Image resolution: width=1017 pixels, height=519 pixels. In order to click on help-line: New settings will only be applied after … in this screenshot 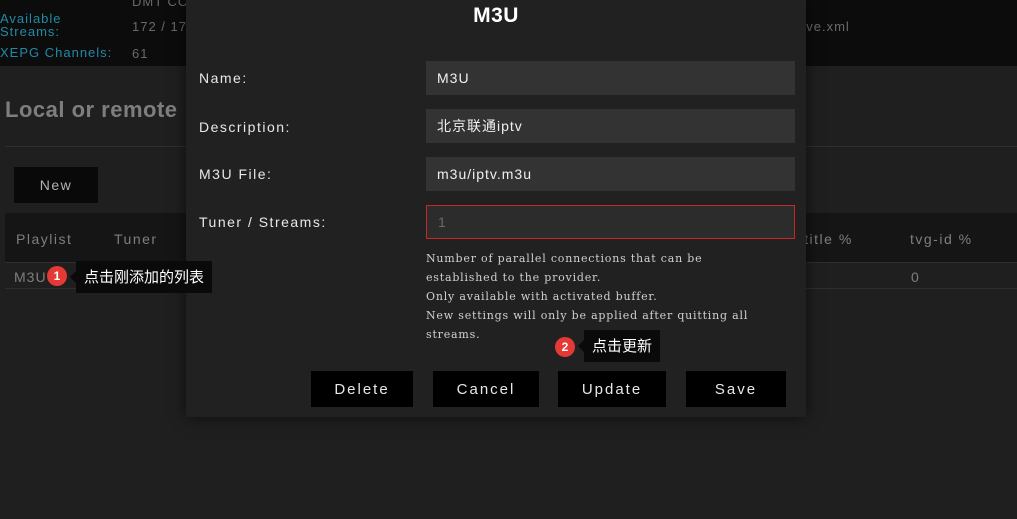, I will do `click(587, 315)`.